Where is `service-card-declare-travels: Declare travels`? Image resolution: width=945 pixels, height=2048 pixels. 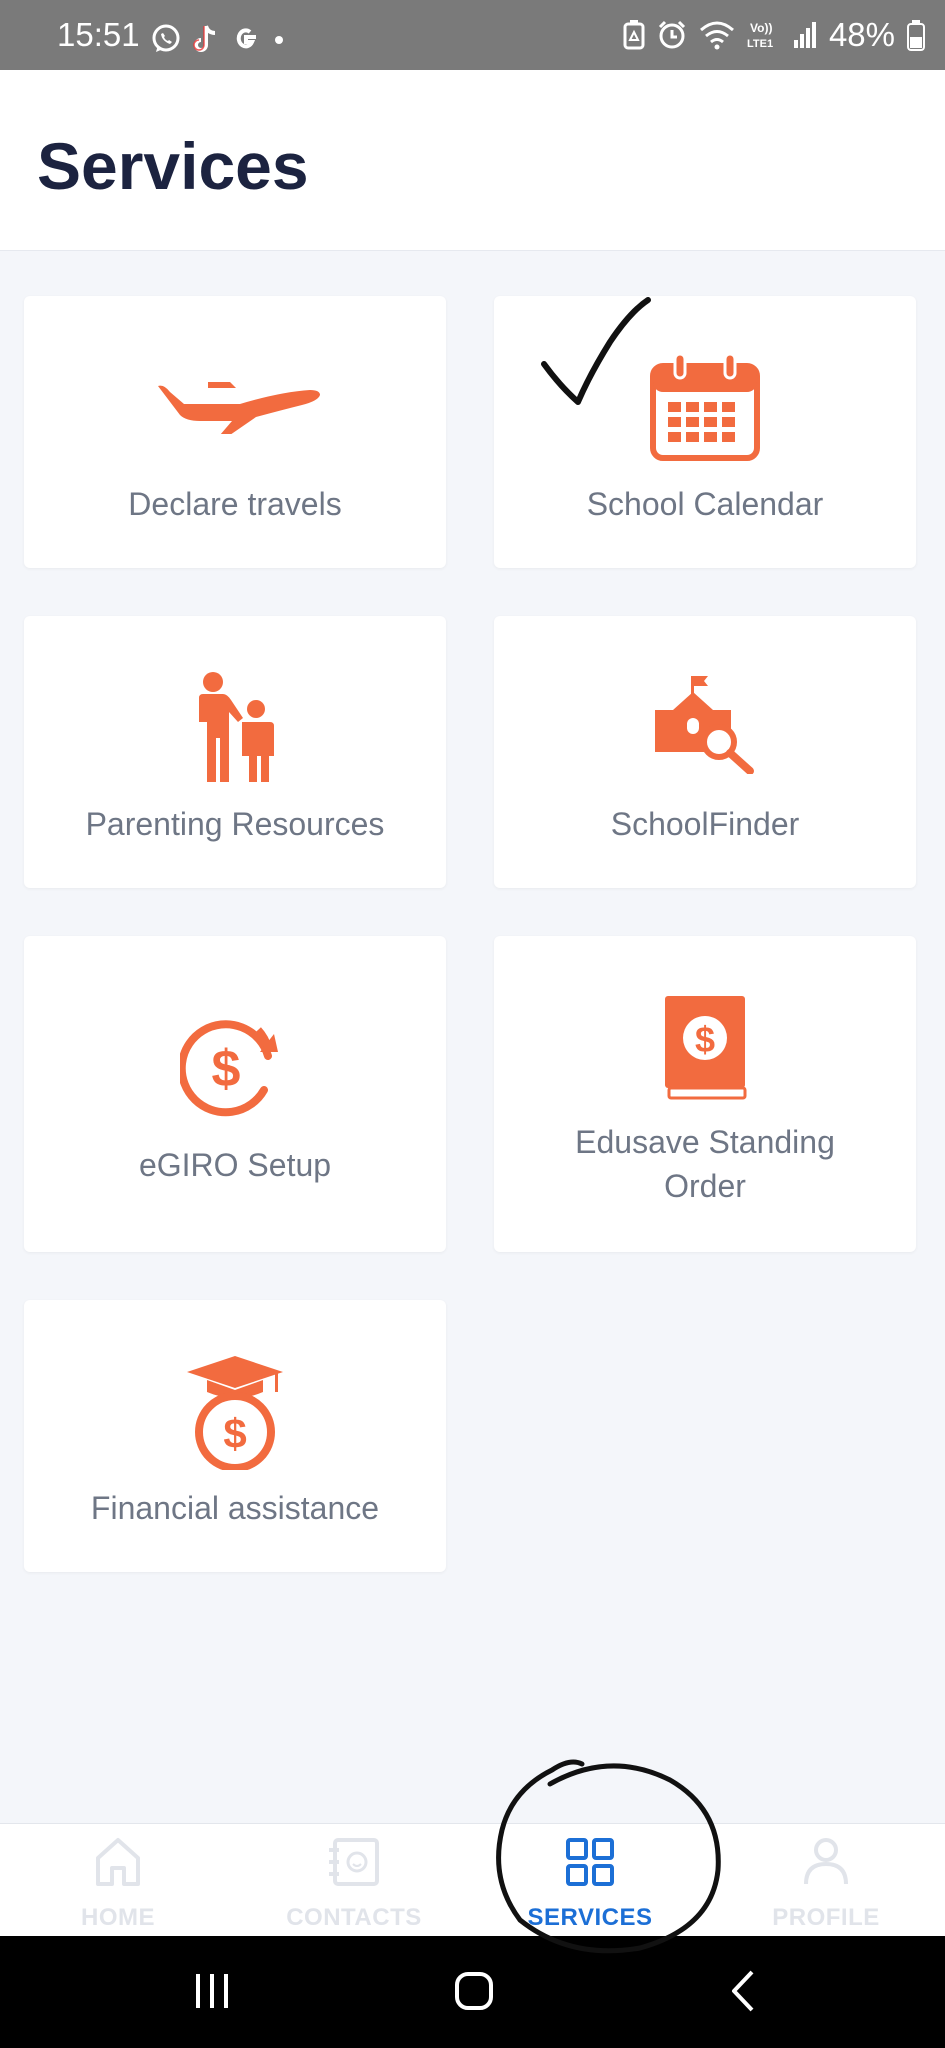
service-card-declare-travels: Declare travels is located at coordinates (235, 432).